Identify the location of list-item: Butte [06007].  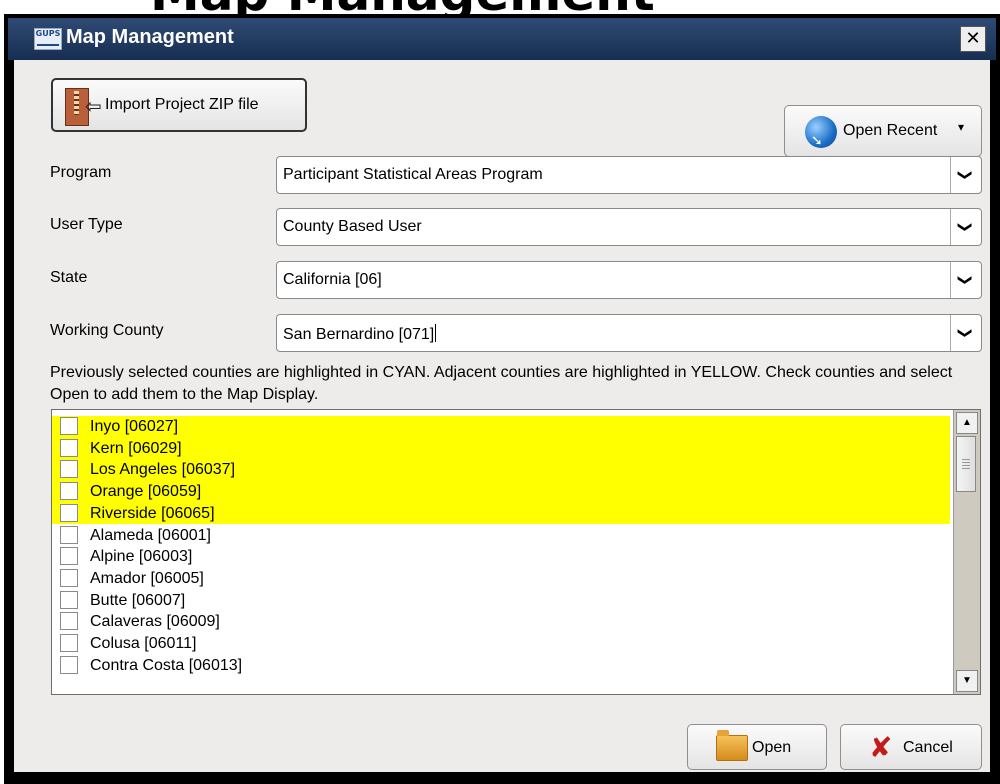
(501, 601).